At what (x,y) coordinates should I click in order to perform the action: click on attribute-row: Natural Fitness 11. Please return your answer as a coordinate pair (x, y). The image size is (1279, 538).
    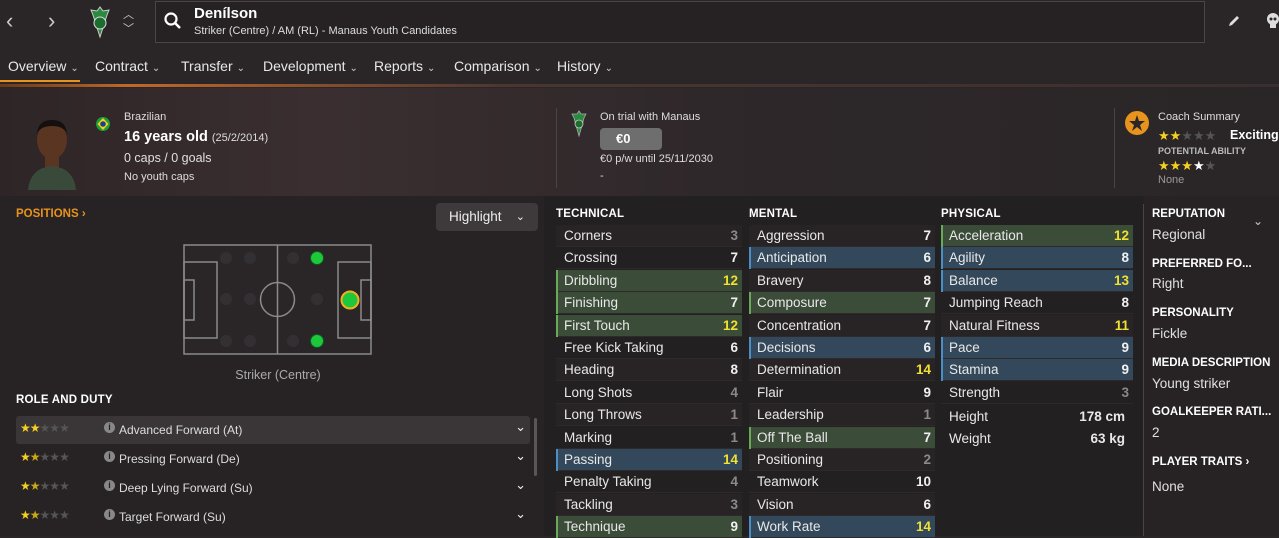
    Looking at the image, I should click on (1037, 325).